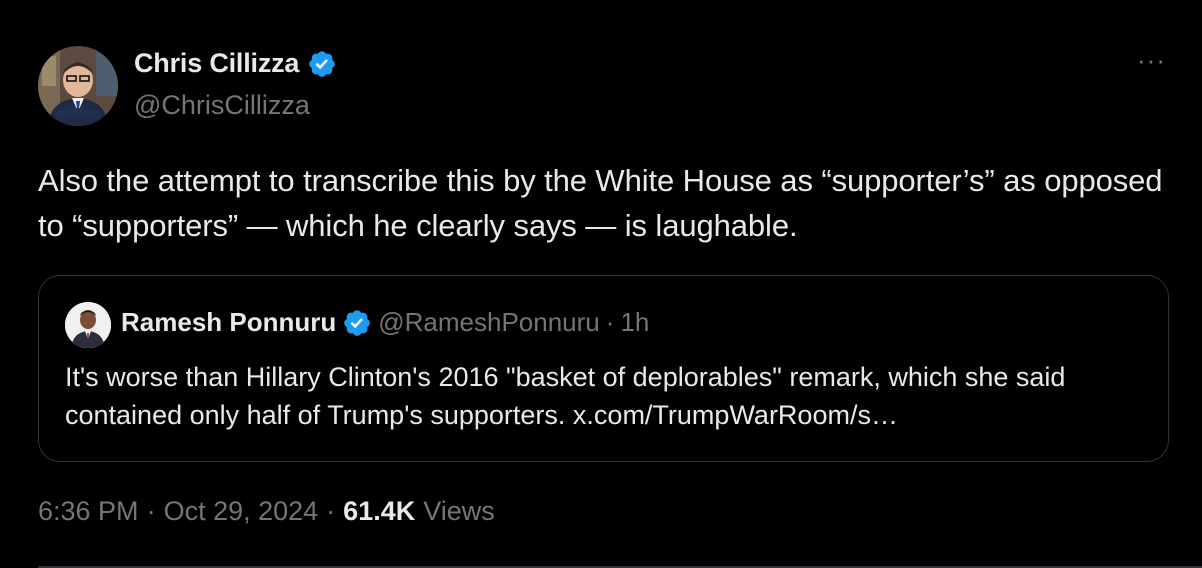 This screenshot has height=568, width=1202. I want to click on tweet-date: Oct 29, 2024, so click(241, 511).